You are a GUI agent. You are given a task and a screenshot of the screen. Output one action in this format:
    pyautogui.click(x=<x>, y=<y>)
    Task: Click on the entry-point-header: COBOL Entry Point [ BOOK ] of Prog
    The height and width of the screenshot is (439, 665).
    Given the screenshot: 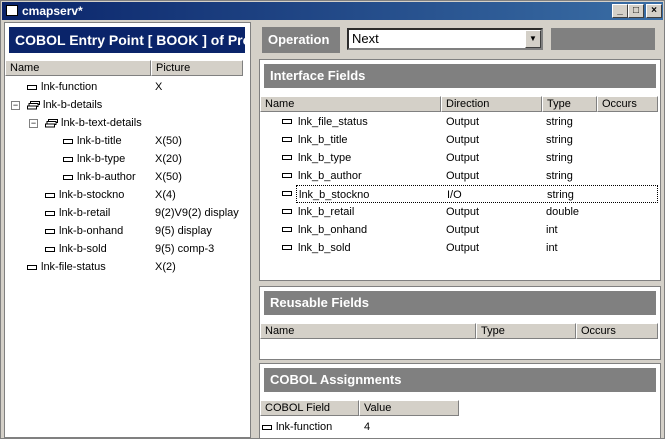 What is the action you would take?
    pyautogui.click(x=127, y=40)
    